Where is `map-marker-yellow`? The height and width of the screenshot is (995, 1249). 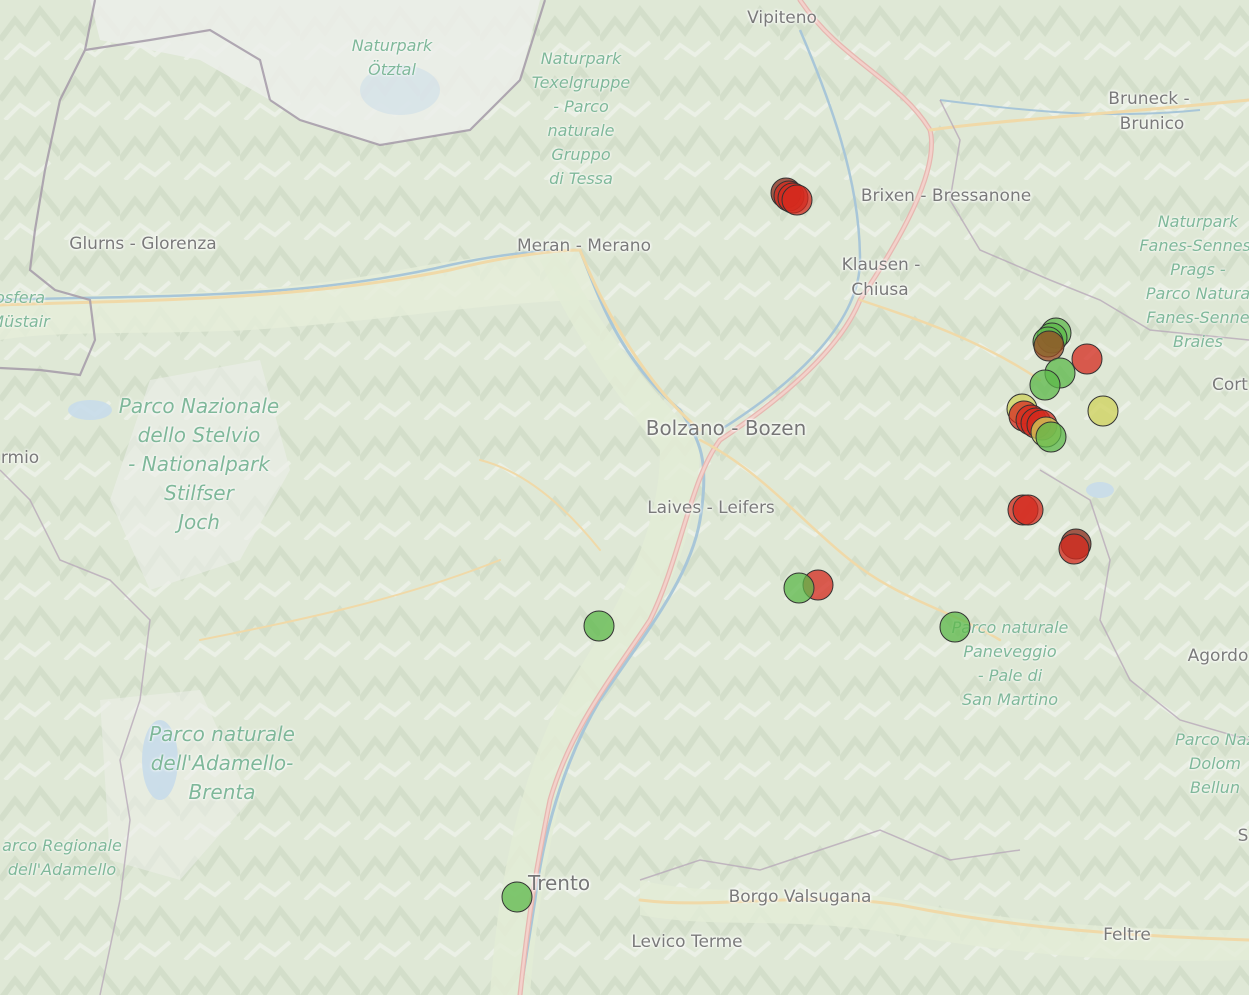 map-marker-yellow is located at coordinates (1103, 411).